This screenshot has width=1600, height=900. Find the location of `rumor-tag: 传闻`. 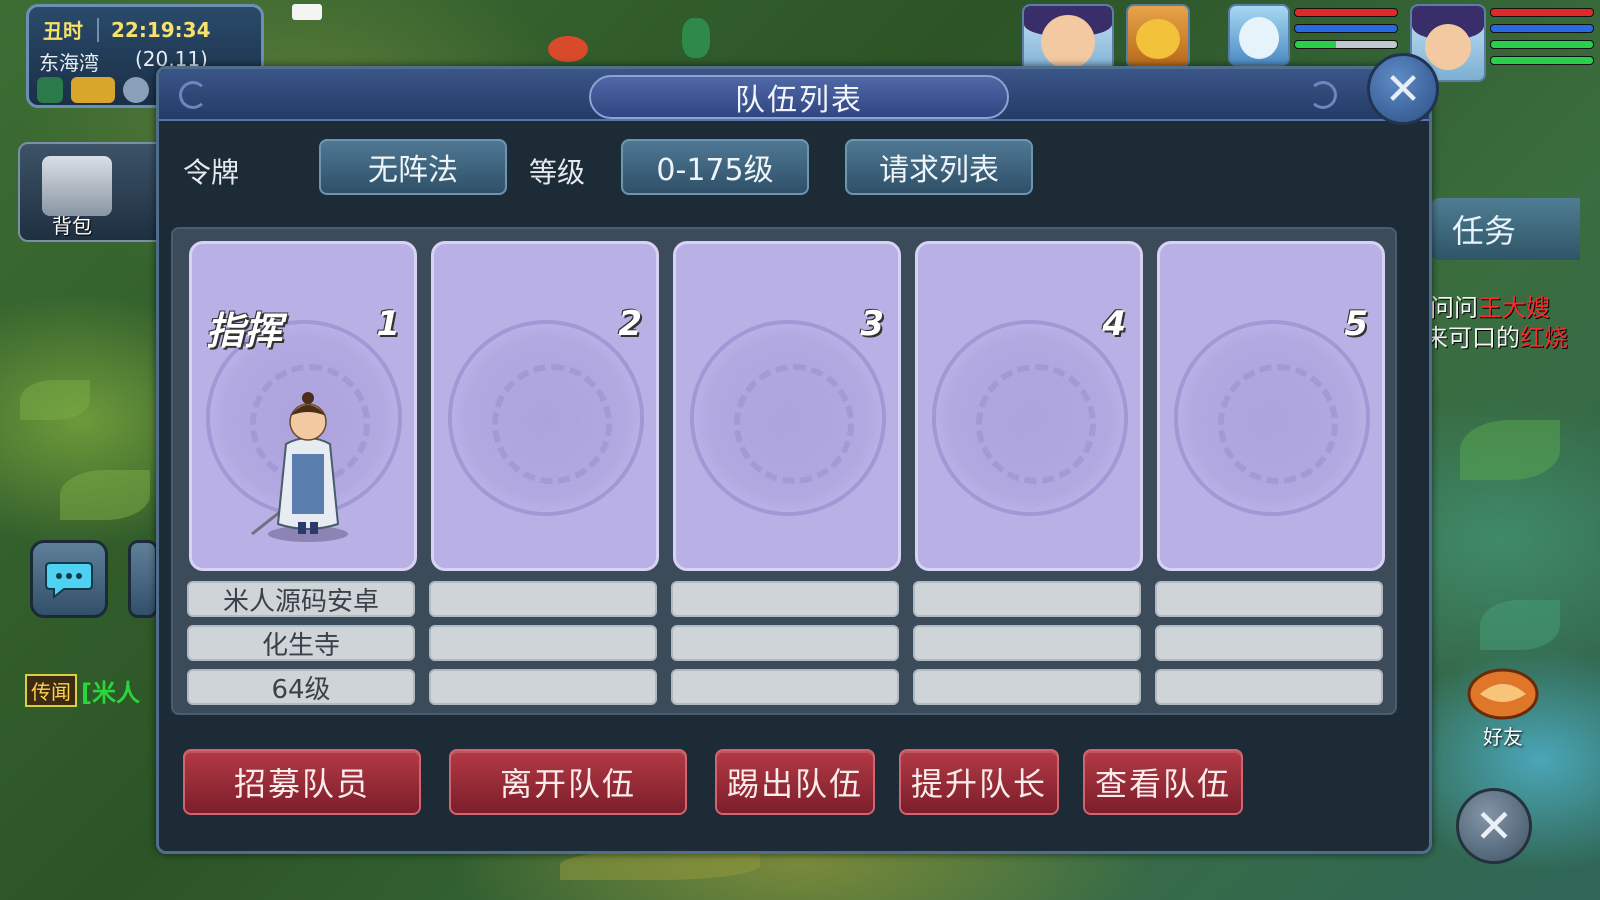

rumor-tag: 传闻 is located at coordinates (51, 690).